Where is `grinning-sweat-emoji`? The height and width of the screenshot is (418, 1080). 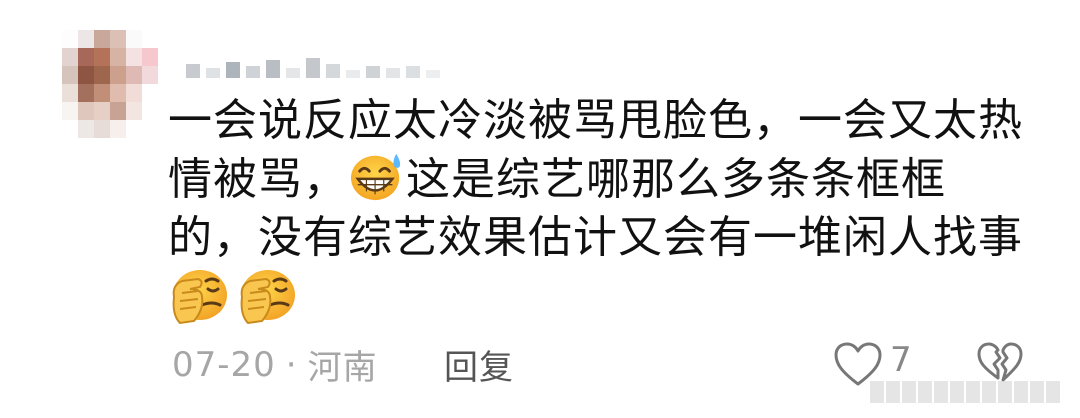
grinning-sweat-emoji is located at coordinates (376, 177).